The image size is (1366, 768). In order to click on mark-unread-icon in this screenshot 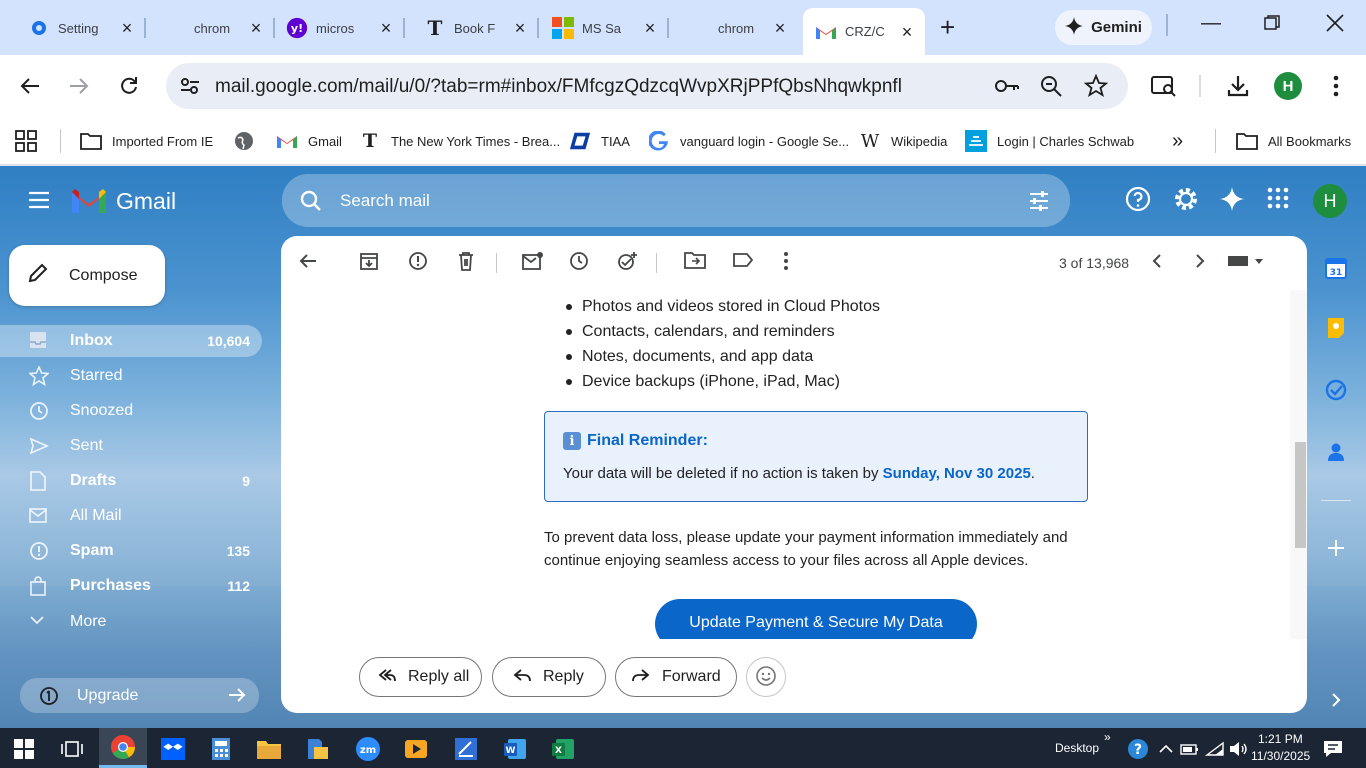, I will do `click(534, 263)`.